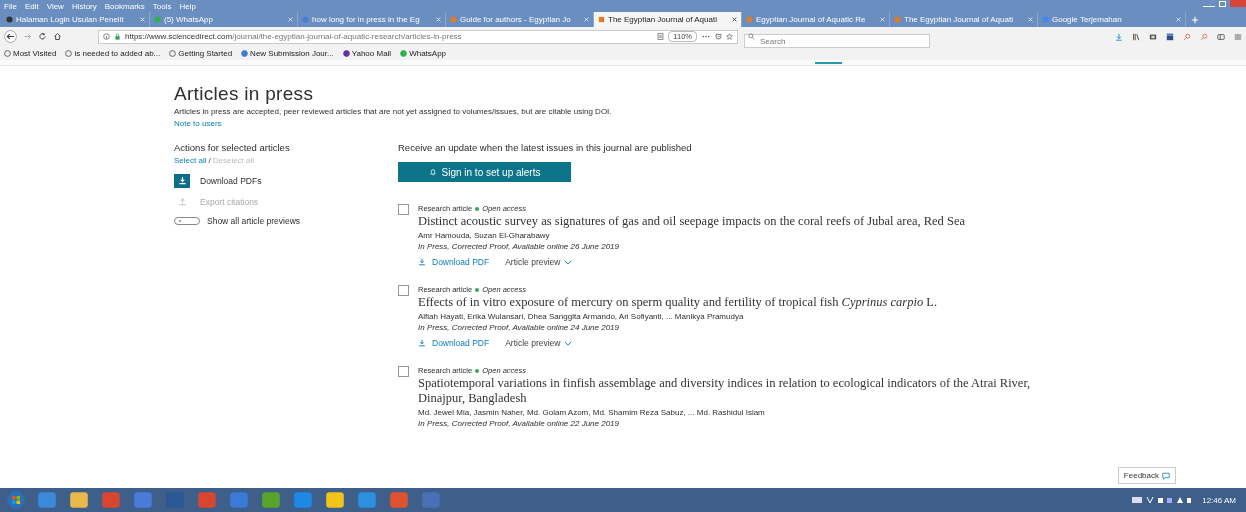  I want to click on speech-bubble-icon, so click(1166, 475).